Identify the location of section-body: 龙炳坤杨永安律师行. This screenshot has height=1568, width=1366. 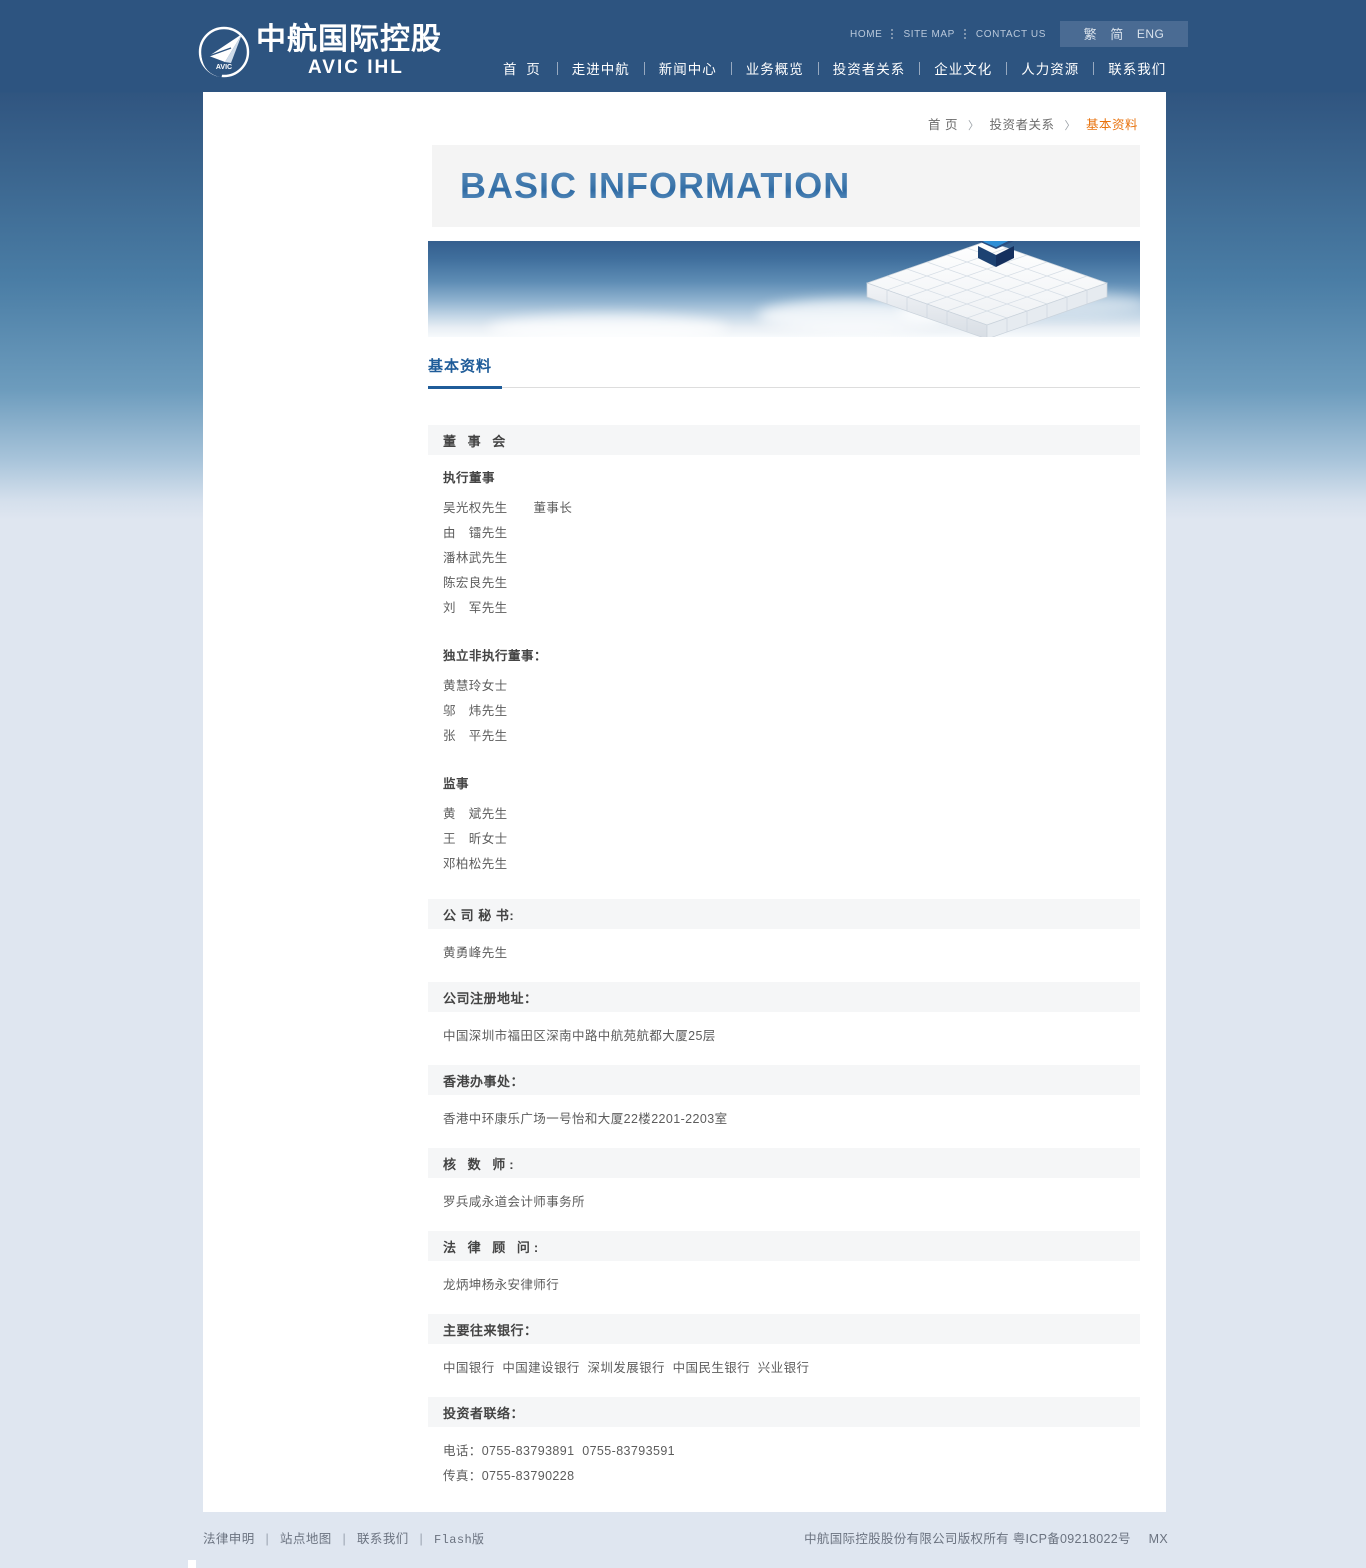
(784, 1287).